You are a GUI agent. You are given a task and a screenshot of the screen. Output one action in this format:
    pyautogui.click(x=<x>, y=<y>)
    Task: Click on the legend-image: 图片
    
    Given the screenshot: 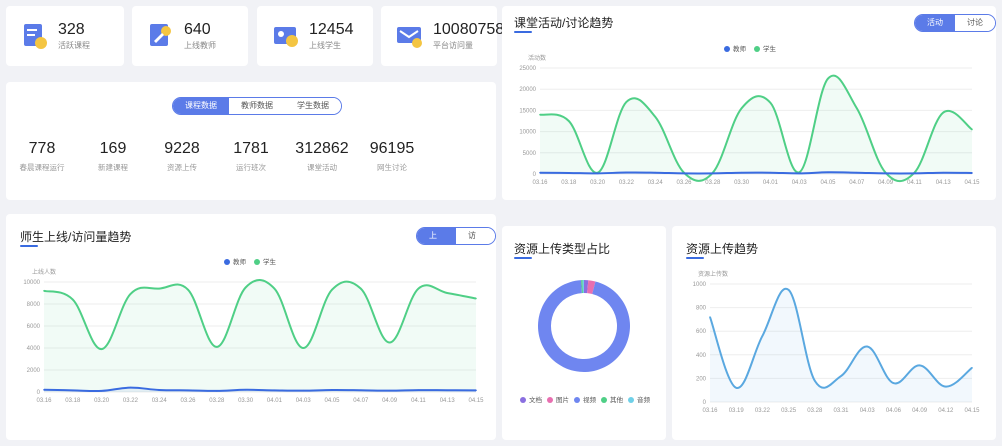 What is the action you would take?
    pyautogui.click(x=558, y=399)
    